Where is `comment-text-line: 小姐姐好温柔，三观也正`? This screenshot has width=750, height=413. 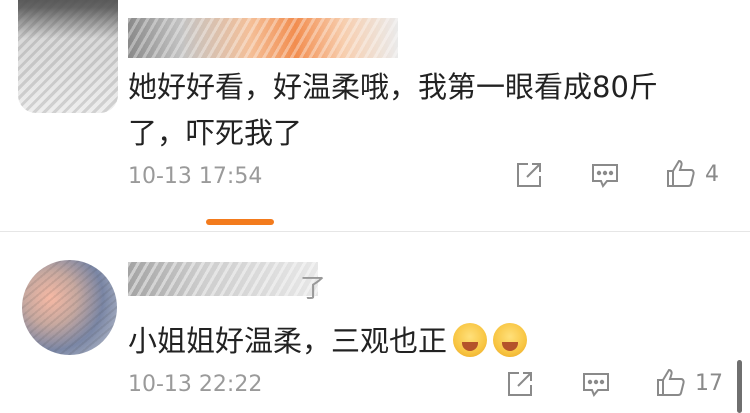
comment-text-line: 小姐姐好温柔，三观也正 is located at coordinates (288, 341).